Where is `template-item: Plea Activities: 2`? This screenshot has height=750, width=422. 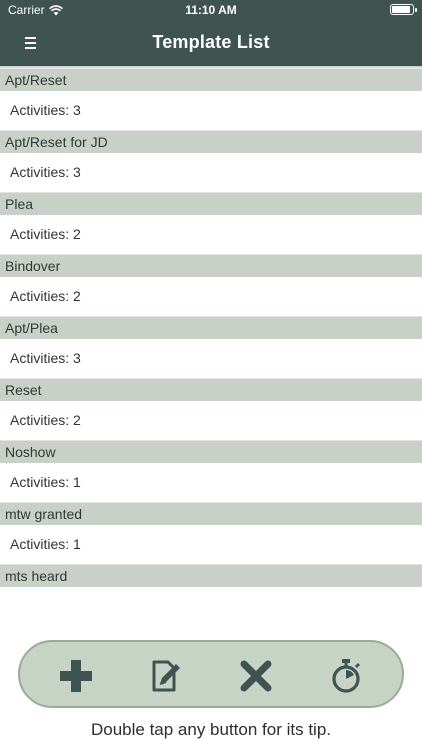
template-item: Plea Activities: 2 is located at coordinates (211, 224).